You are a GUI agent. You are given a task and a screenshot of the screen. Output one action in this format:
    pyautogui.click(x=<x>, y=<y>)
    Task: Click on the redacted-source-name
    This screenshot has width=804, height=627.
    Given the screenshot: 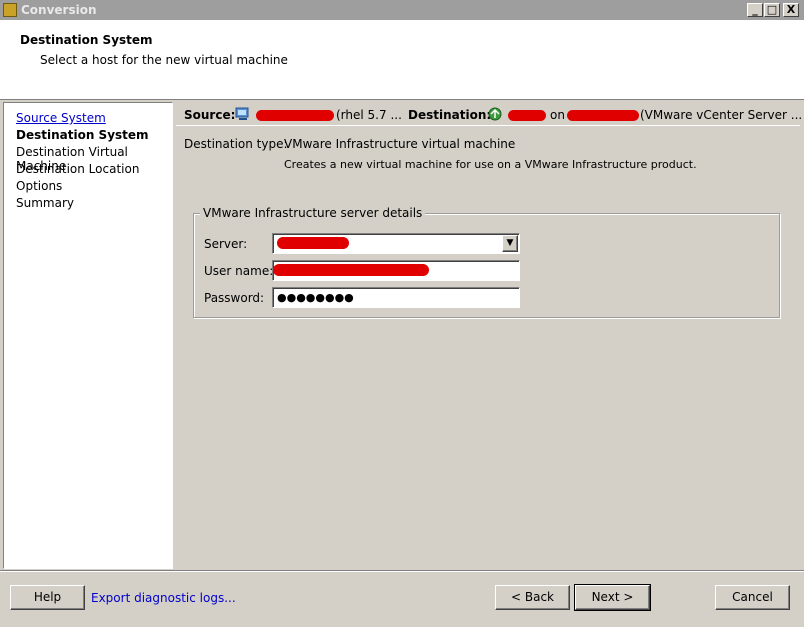 What is the action you would take?
    pyautogui.click(x=295, y=115)
    